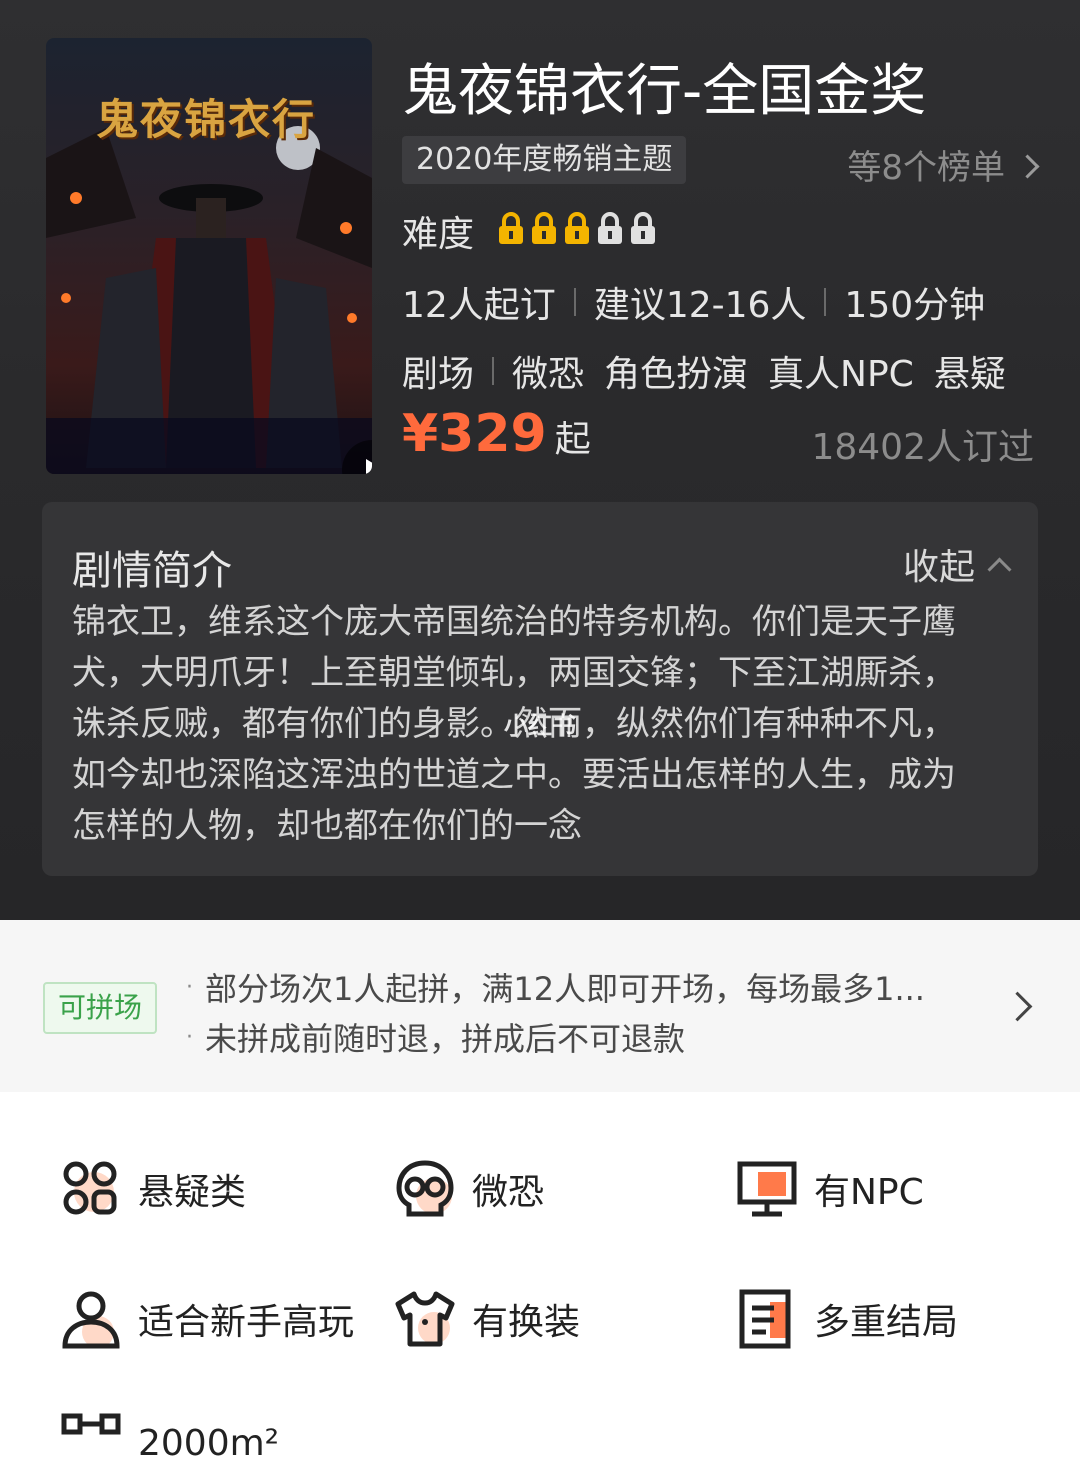 Image resolution: width=1080 pixels, height=1474 pixels. I want to click on poster-title: 鬼夜锦衣行, so click(206, 119).